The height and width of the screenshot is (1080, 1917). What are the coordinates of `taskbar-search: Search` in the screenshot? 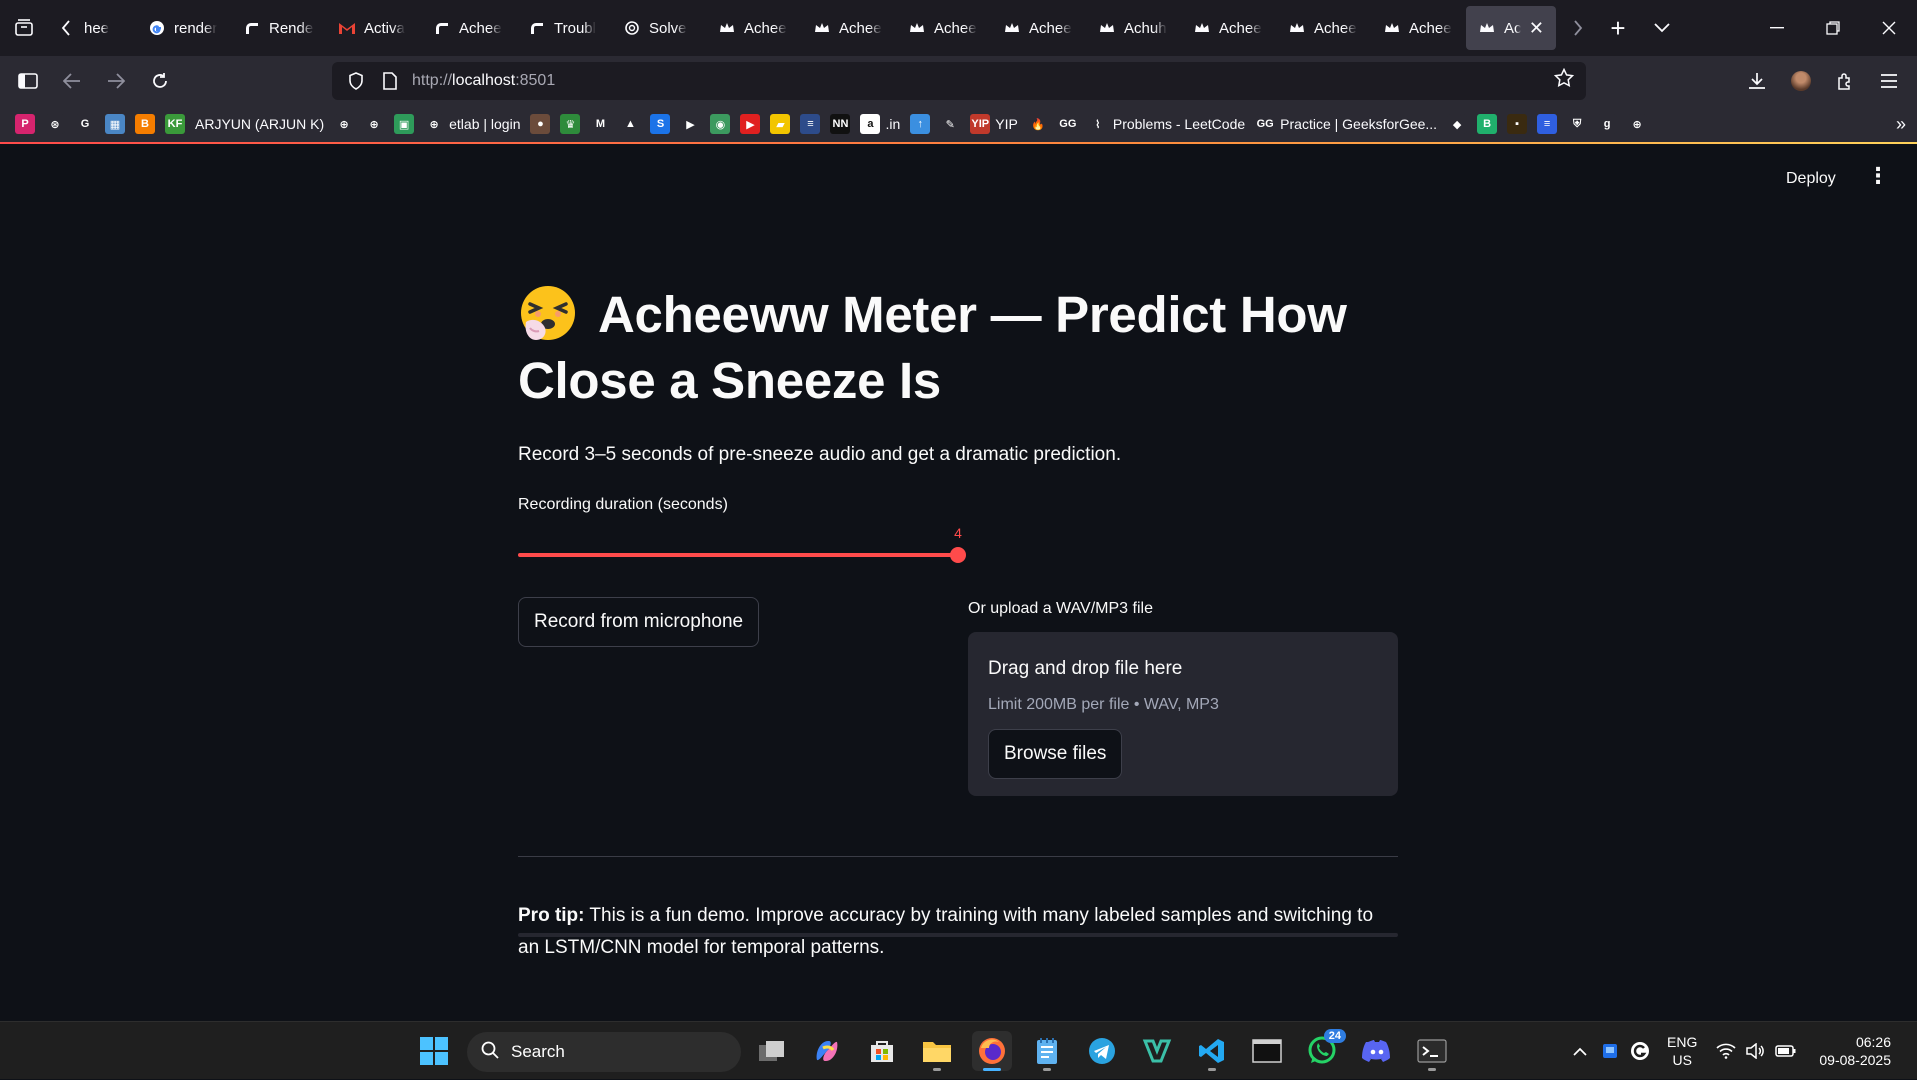 It's located at (604, 1052).